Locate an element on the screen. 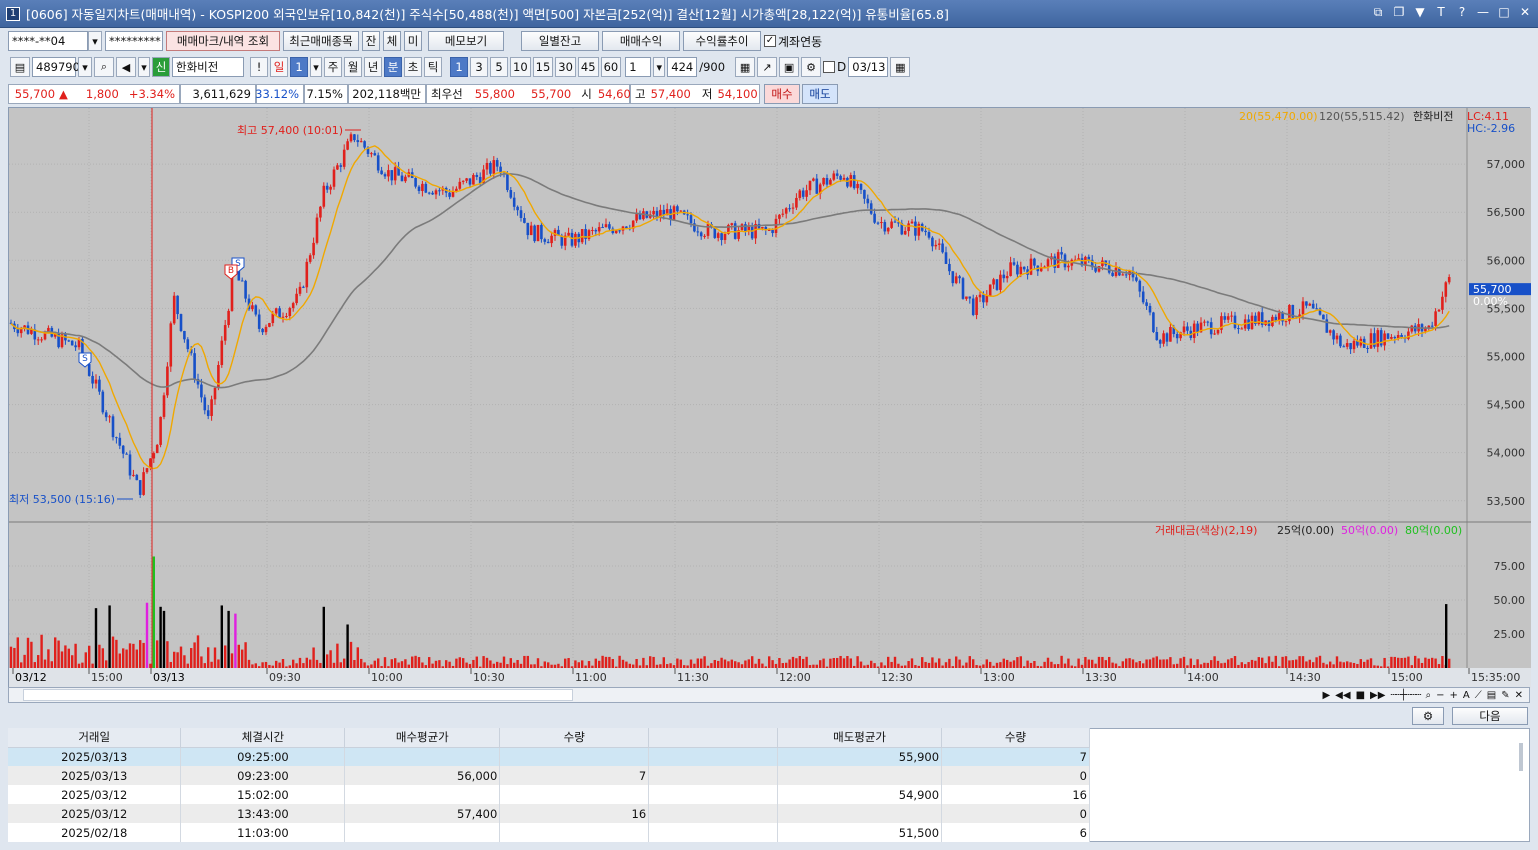 This screenshot has width=1538, height=850. sell-button: 매도 is located at coordinates (820, 94).